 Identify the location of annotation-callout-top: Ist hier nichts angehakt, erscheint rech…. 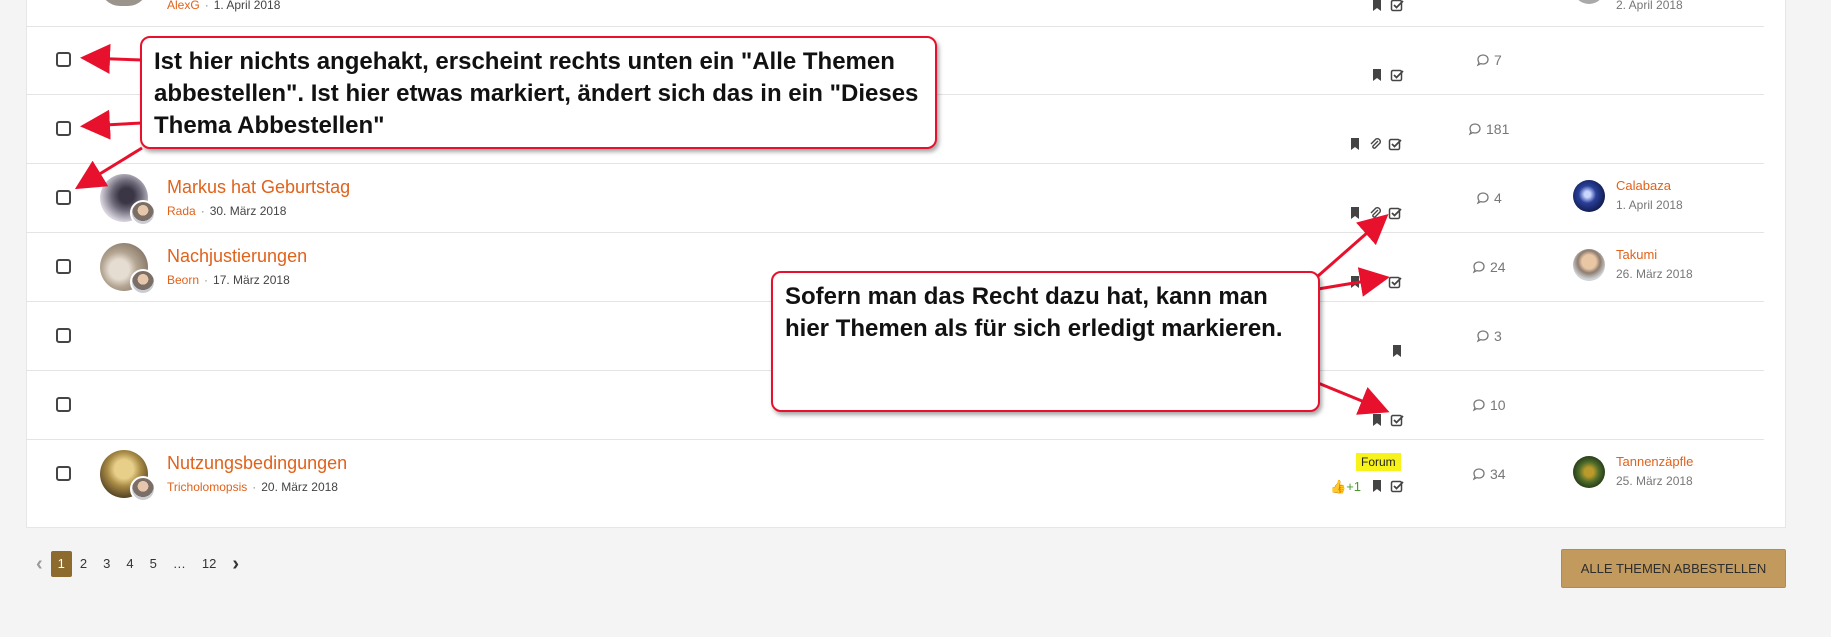
(538, 92).